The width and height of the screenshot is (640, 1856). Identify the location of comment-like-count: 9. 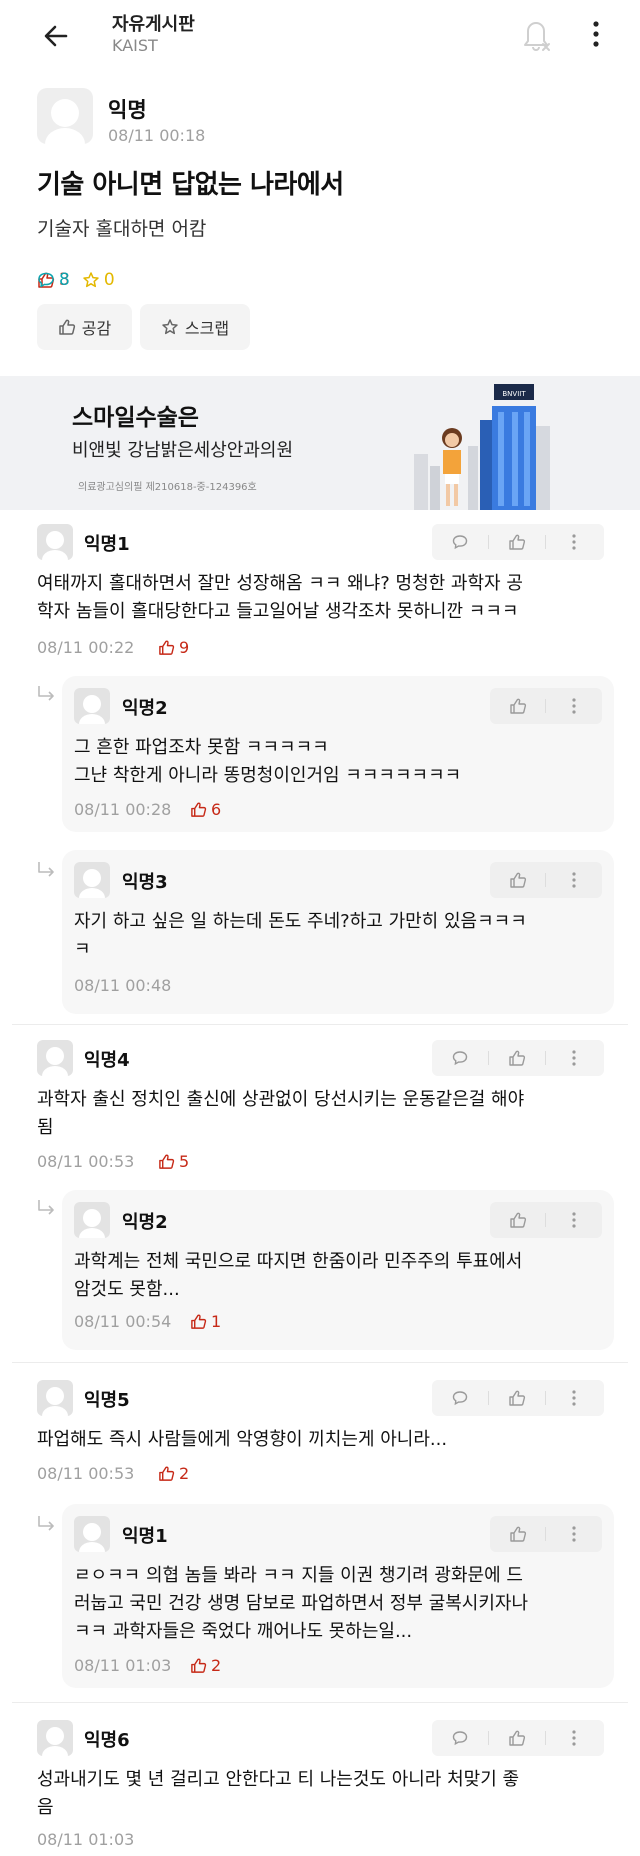
(173, 647).